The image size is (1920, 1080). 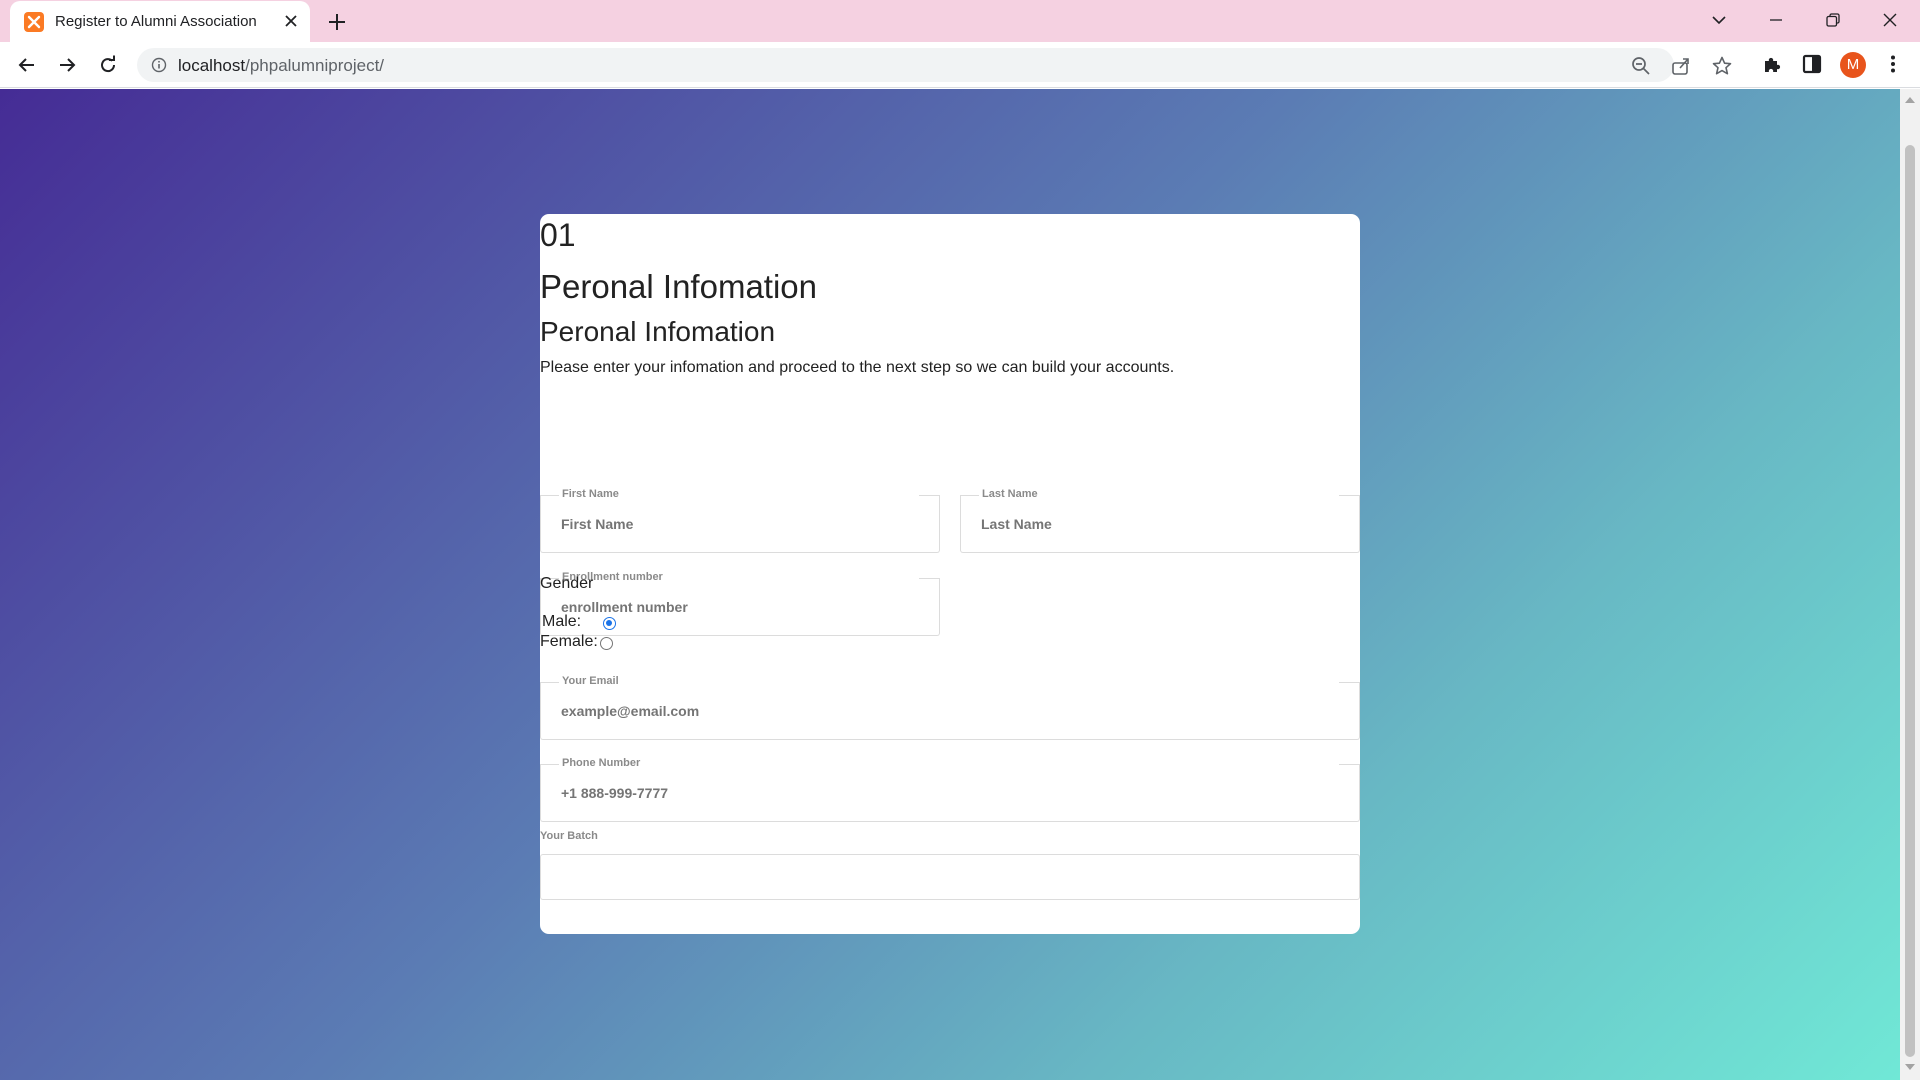 I want to click on first-name-label: First Name, so click(x=590, y=494).